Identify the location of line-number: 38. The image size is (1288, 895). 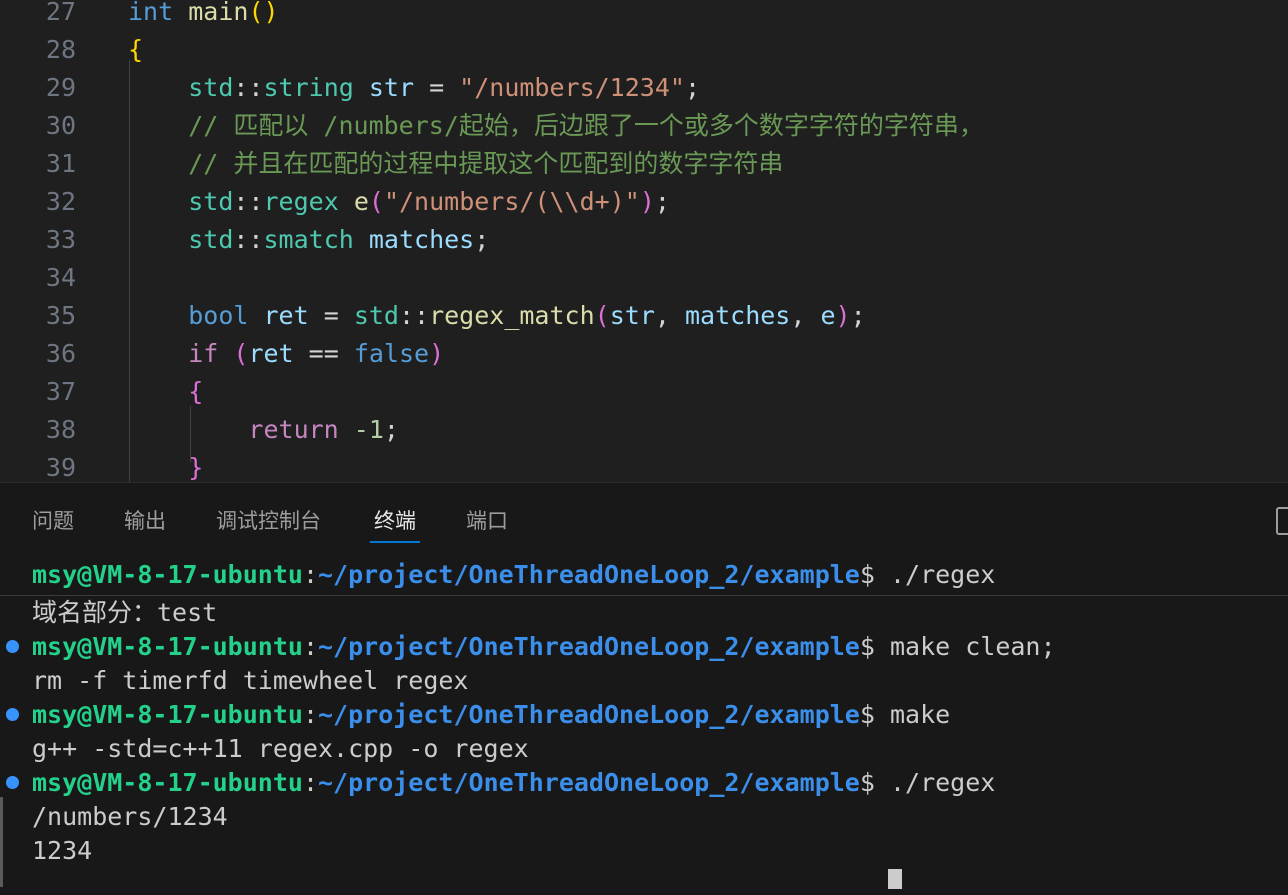
(60, 429).